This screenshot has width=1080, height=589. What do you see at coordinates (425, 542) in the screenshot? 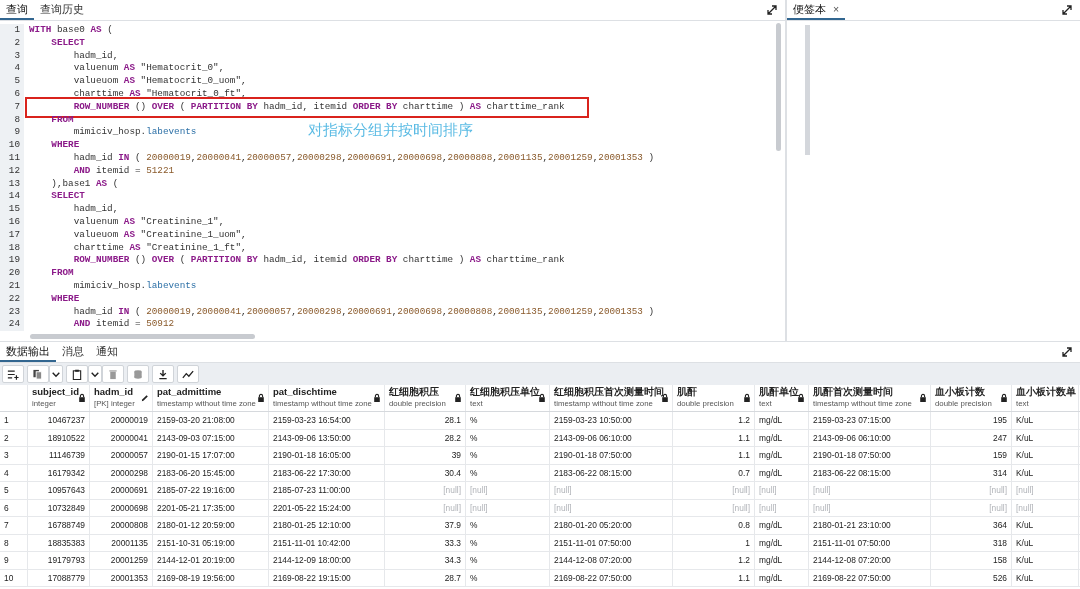
I see `table-cell: 33.3` at bounding box center [425, 542].